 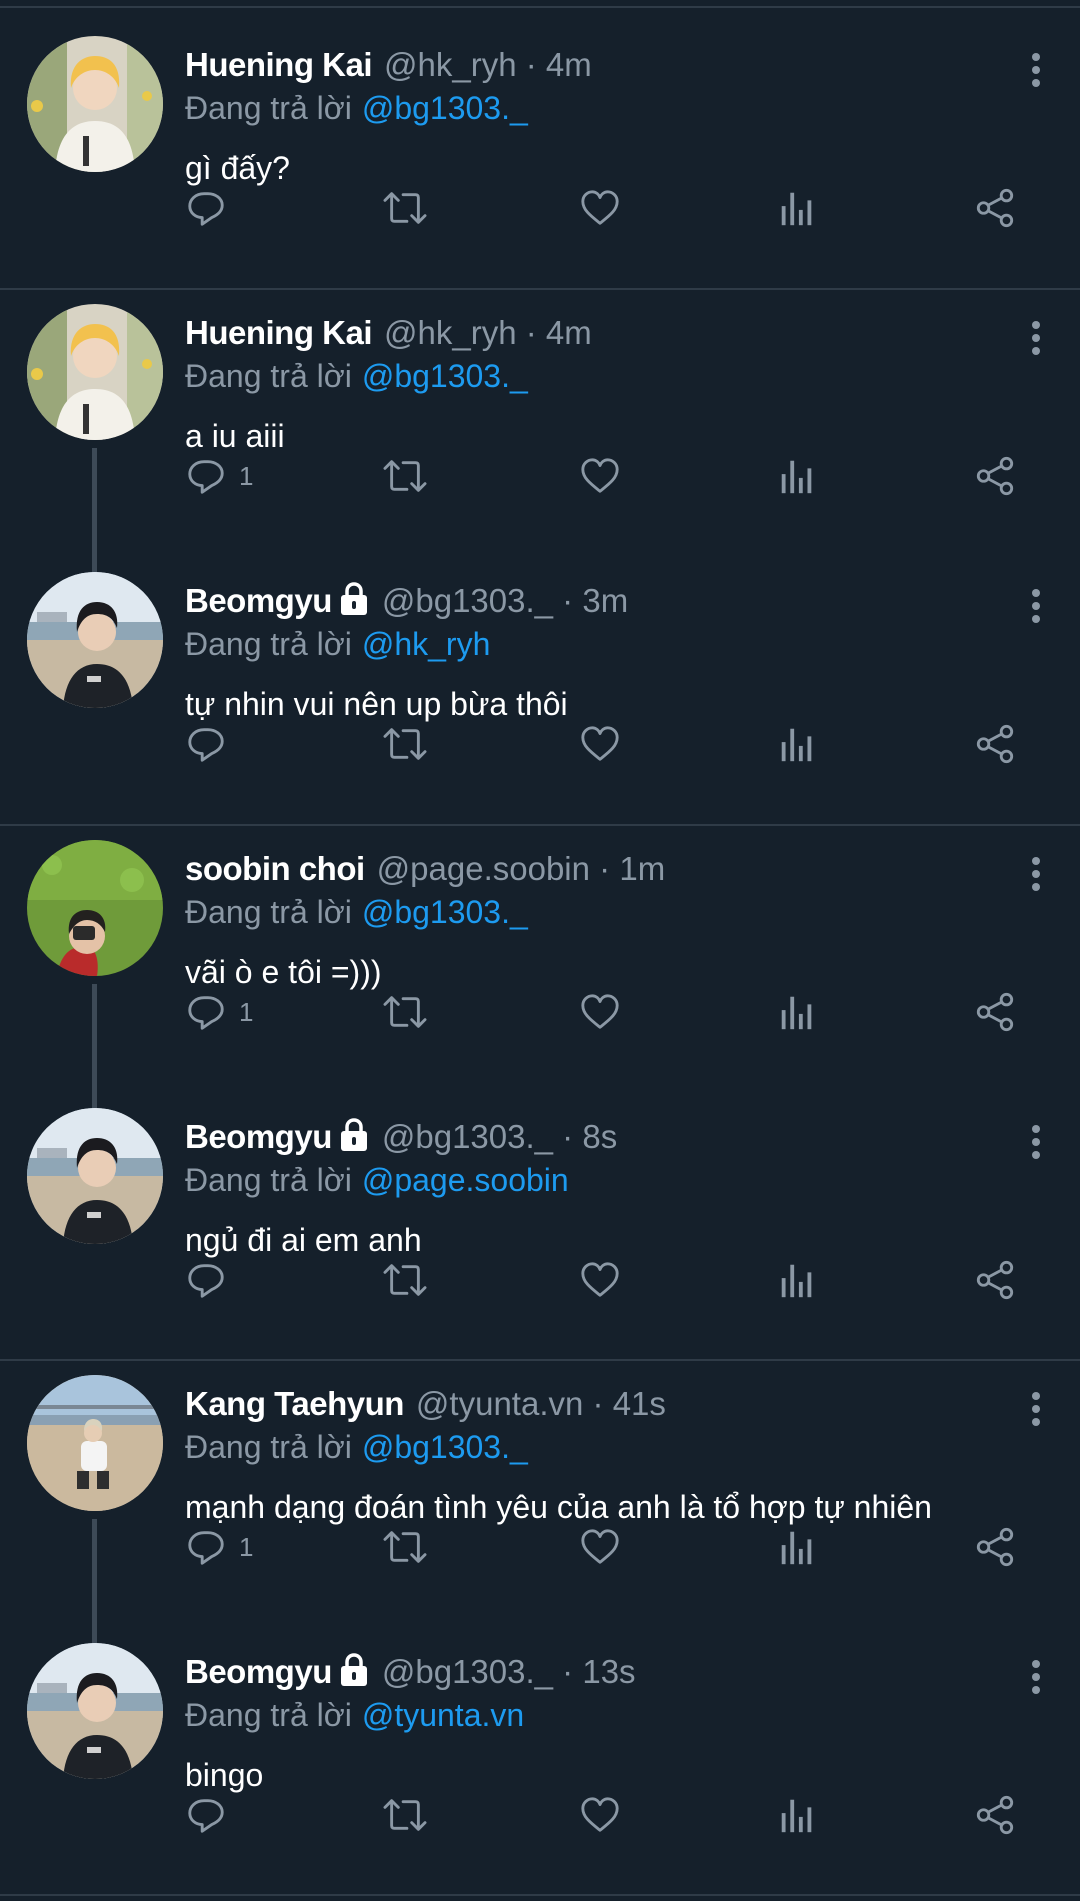 I want to click on replying-label: Đang trả lời, so click(x=268, y=1447).